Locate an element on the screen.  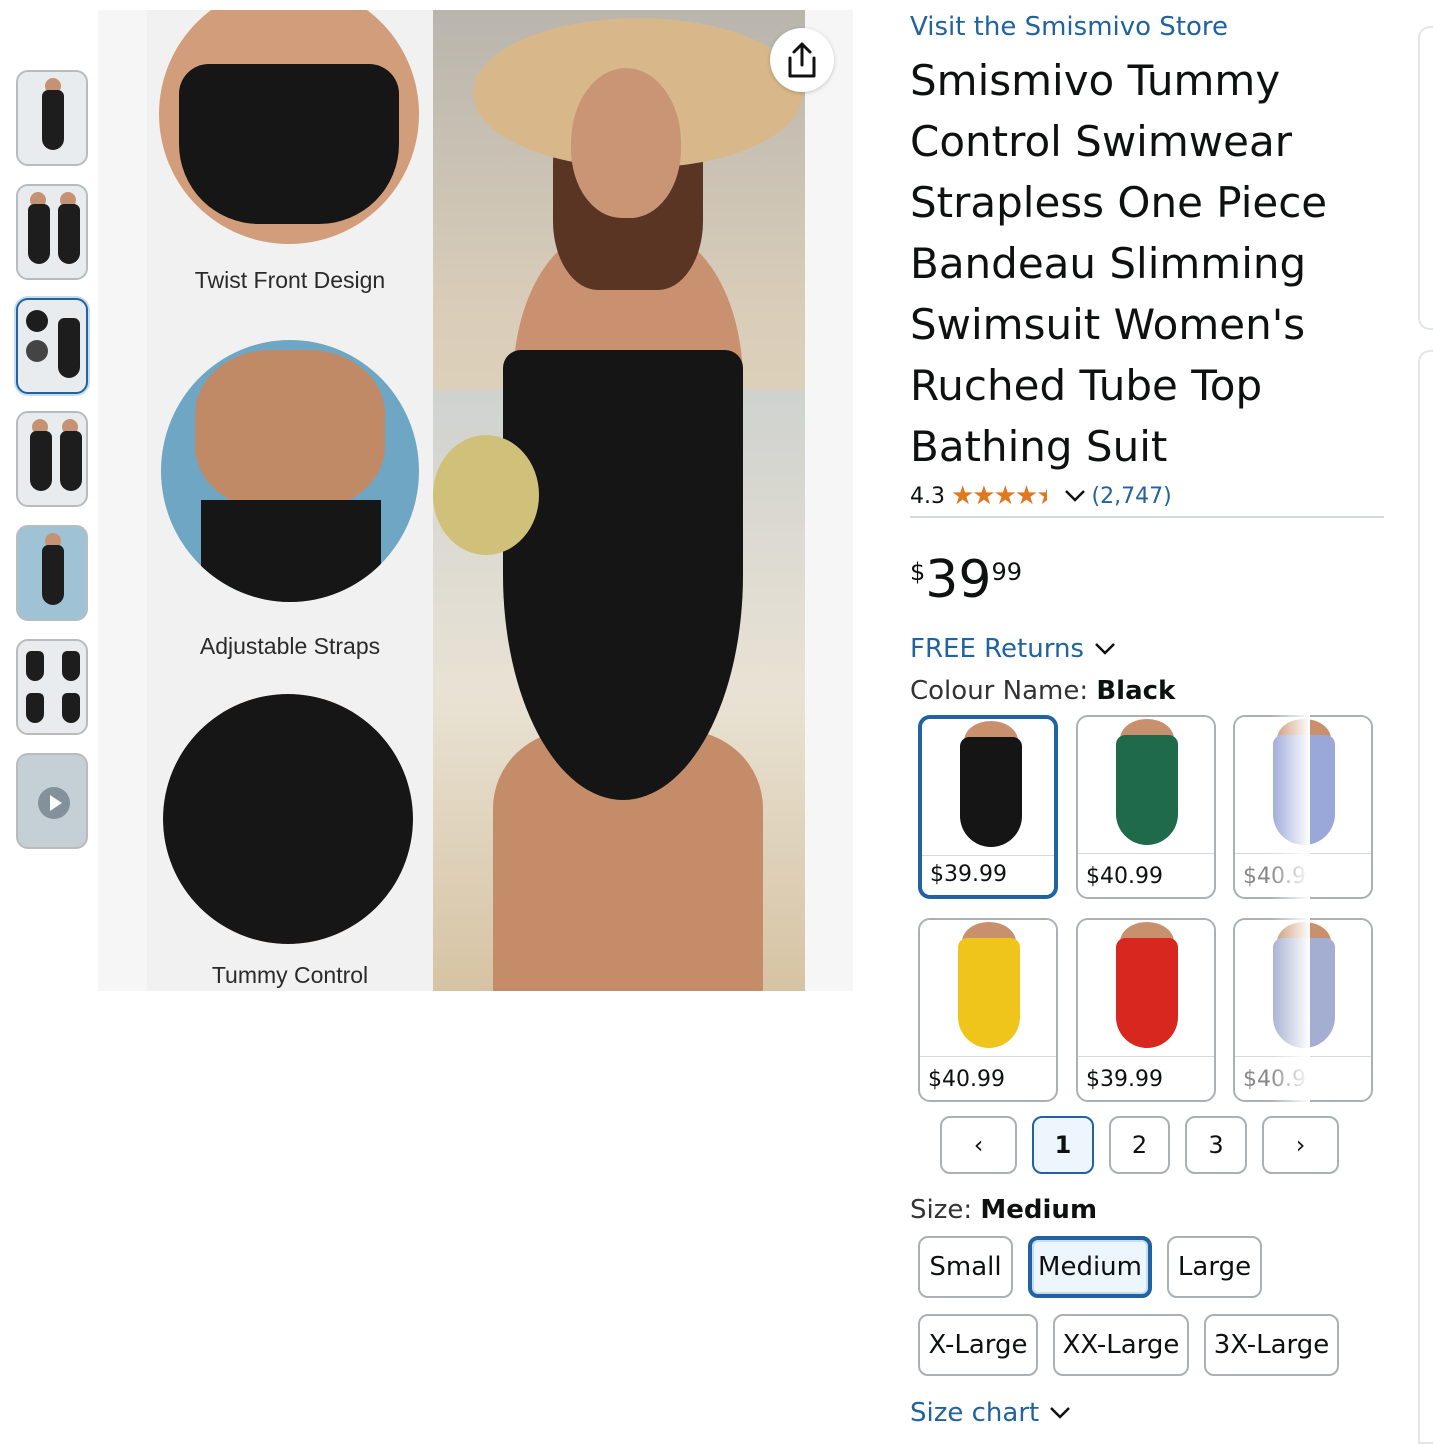
pagination-page-3: 3 is located at coordinates (1216, 1145).